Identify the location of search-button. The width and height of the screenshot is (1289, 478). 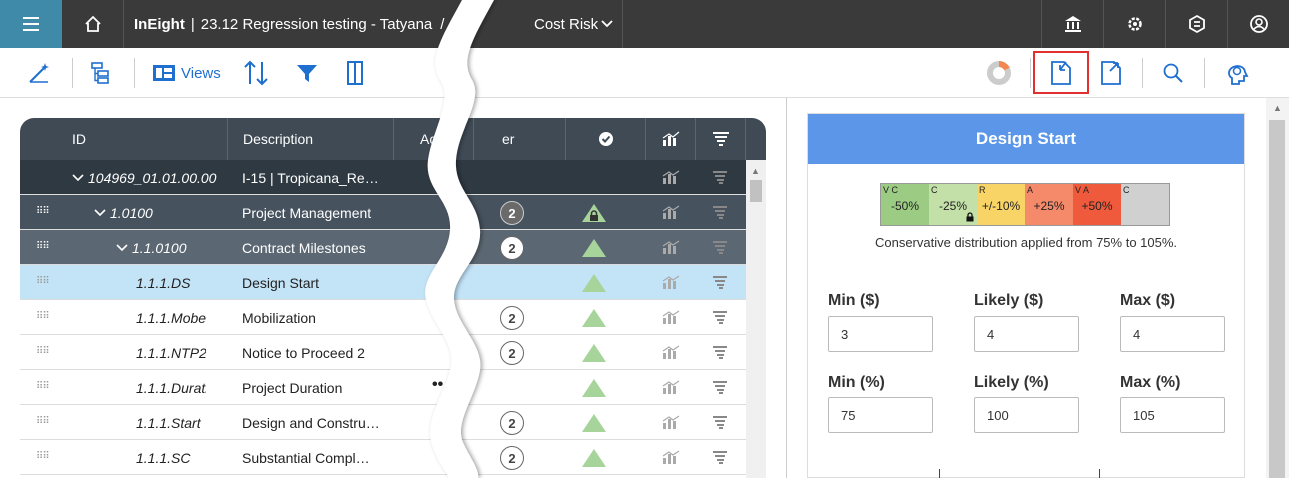
(1173, 73).